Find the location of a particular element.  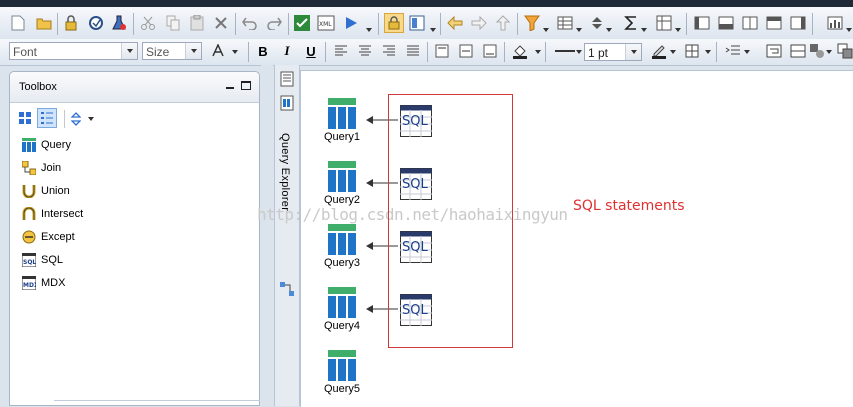

lock-toggle-icon is located at coordinates (394, 23).